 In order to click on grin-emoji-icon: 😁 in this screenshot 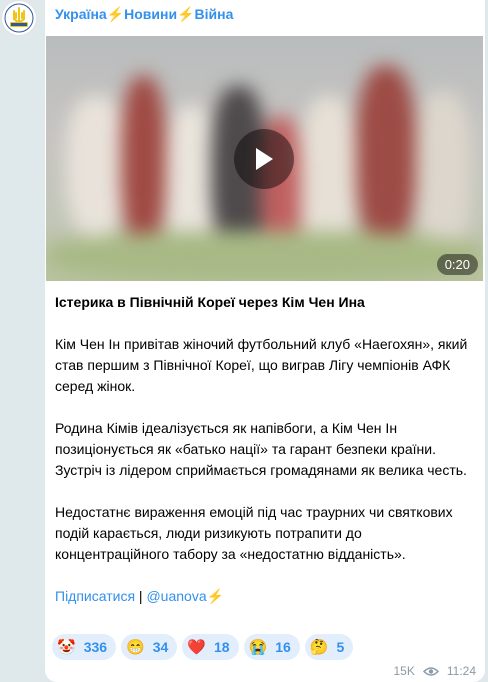, I will do `click(135, 647)`.